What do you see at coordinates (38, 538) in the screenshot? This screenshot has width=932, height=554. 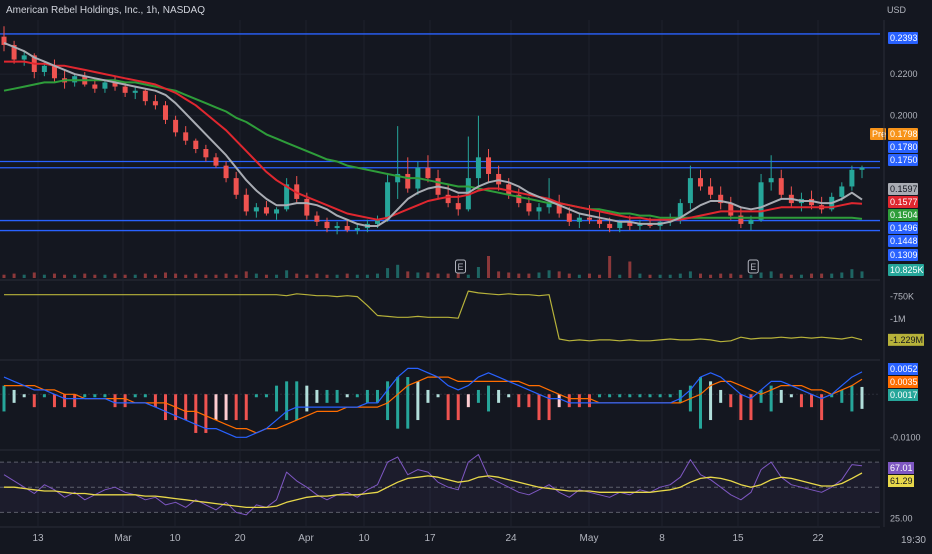 I see `x-tick-label: 13` at bounding box center [38, 538].